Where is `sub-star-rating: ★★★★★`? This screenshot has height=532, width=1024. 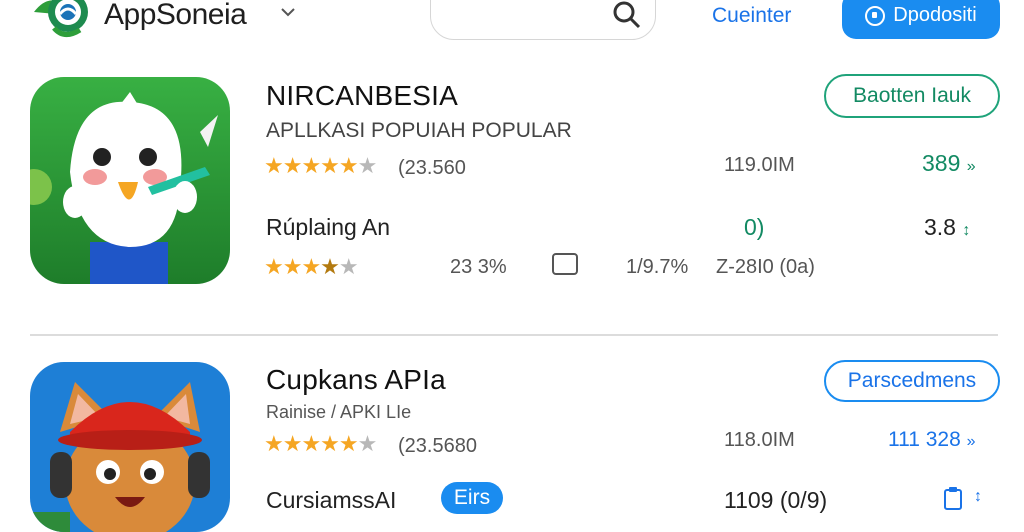
sub-star-rating: ★★★★★ is located at coordinates (311, 266).